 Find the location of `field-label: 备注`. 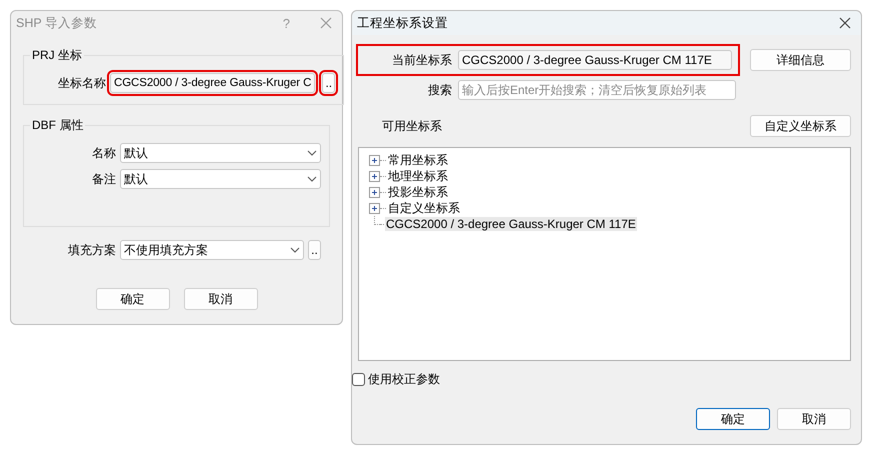

field-label: 备注 is located at coordinates (103, 179).